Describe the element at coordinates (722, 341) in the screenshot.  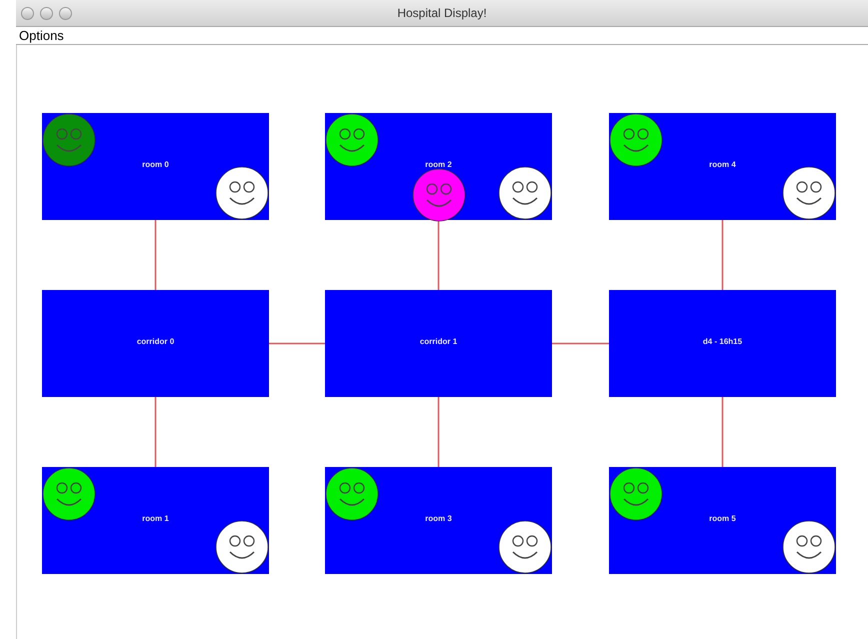
I see `room-label: d4 - 16h15` at that location.